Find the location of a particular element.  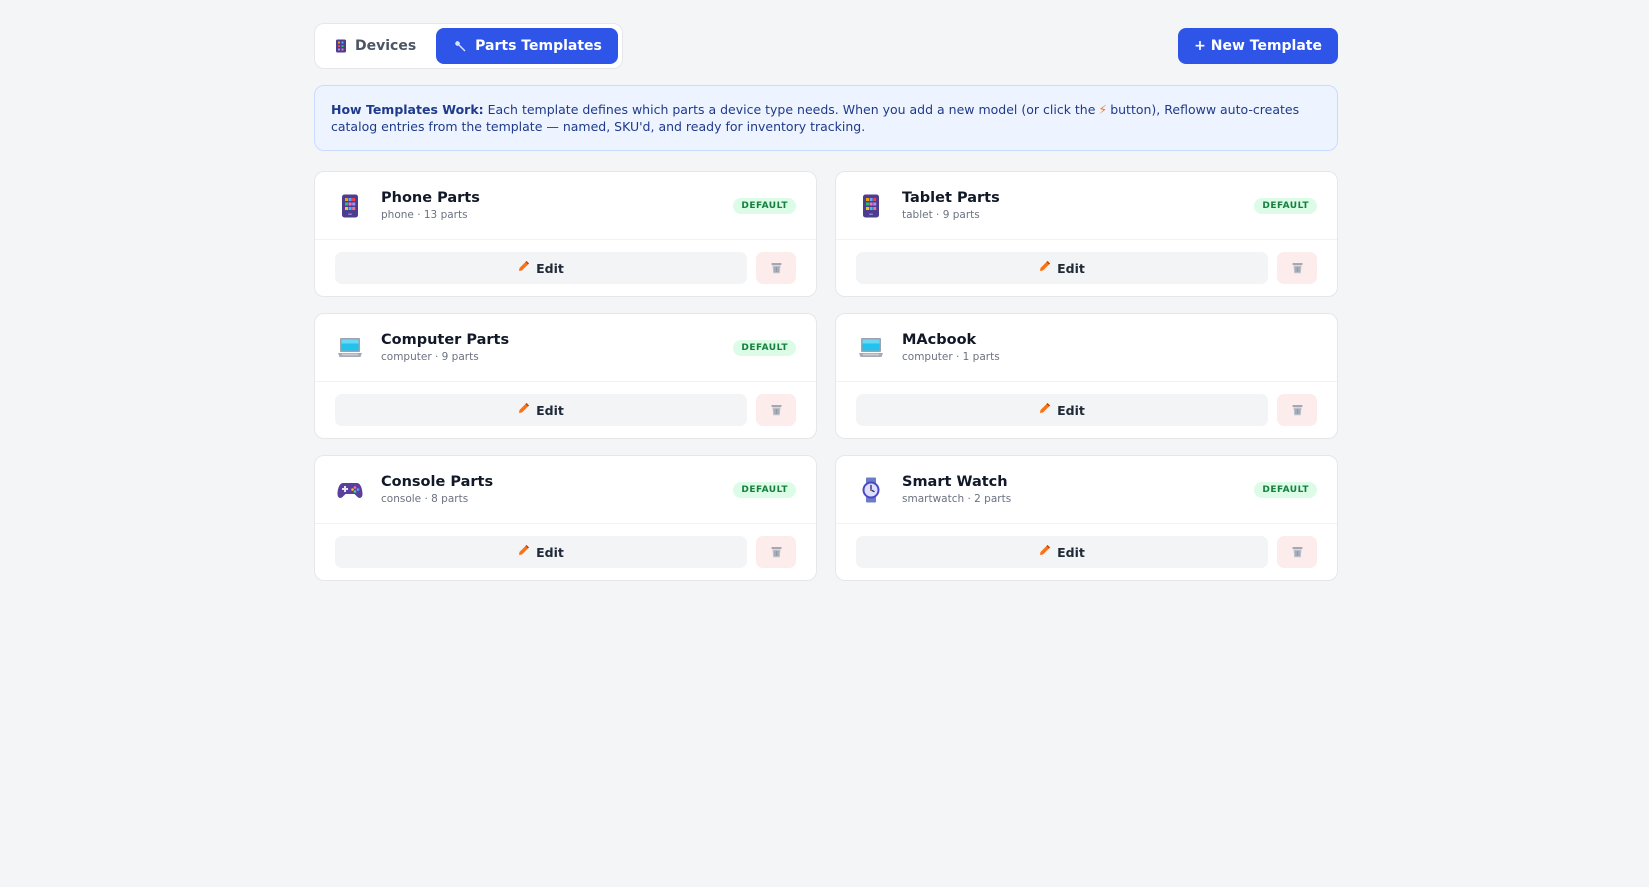

template-subtitle: smartwatch · 2 parts is located at coordinates (957, 499).